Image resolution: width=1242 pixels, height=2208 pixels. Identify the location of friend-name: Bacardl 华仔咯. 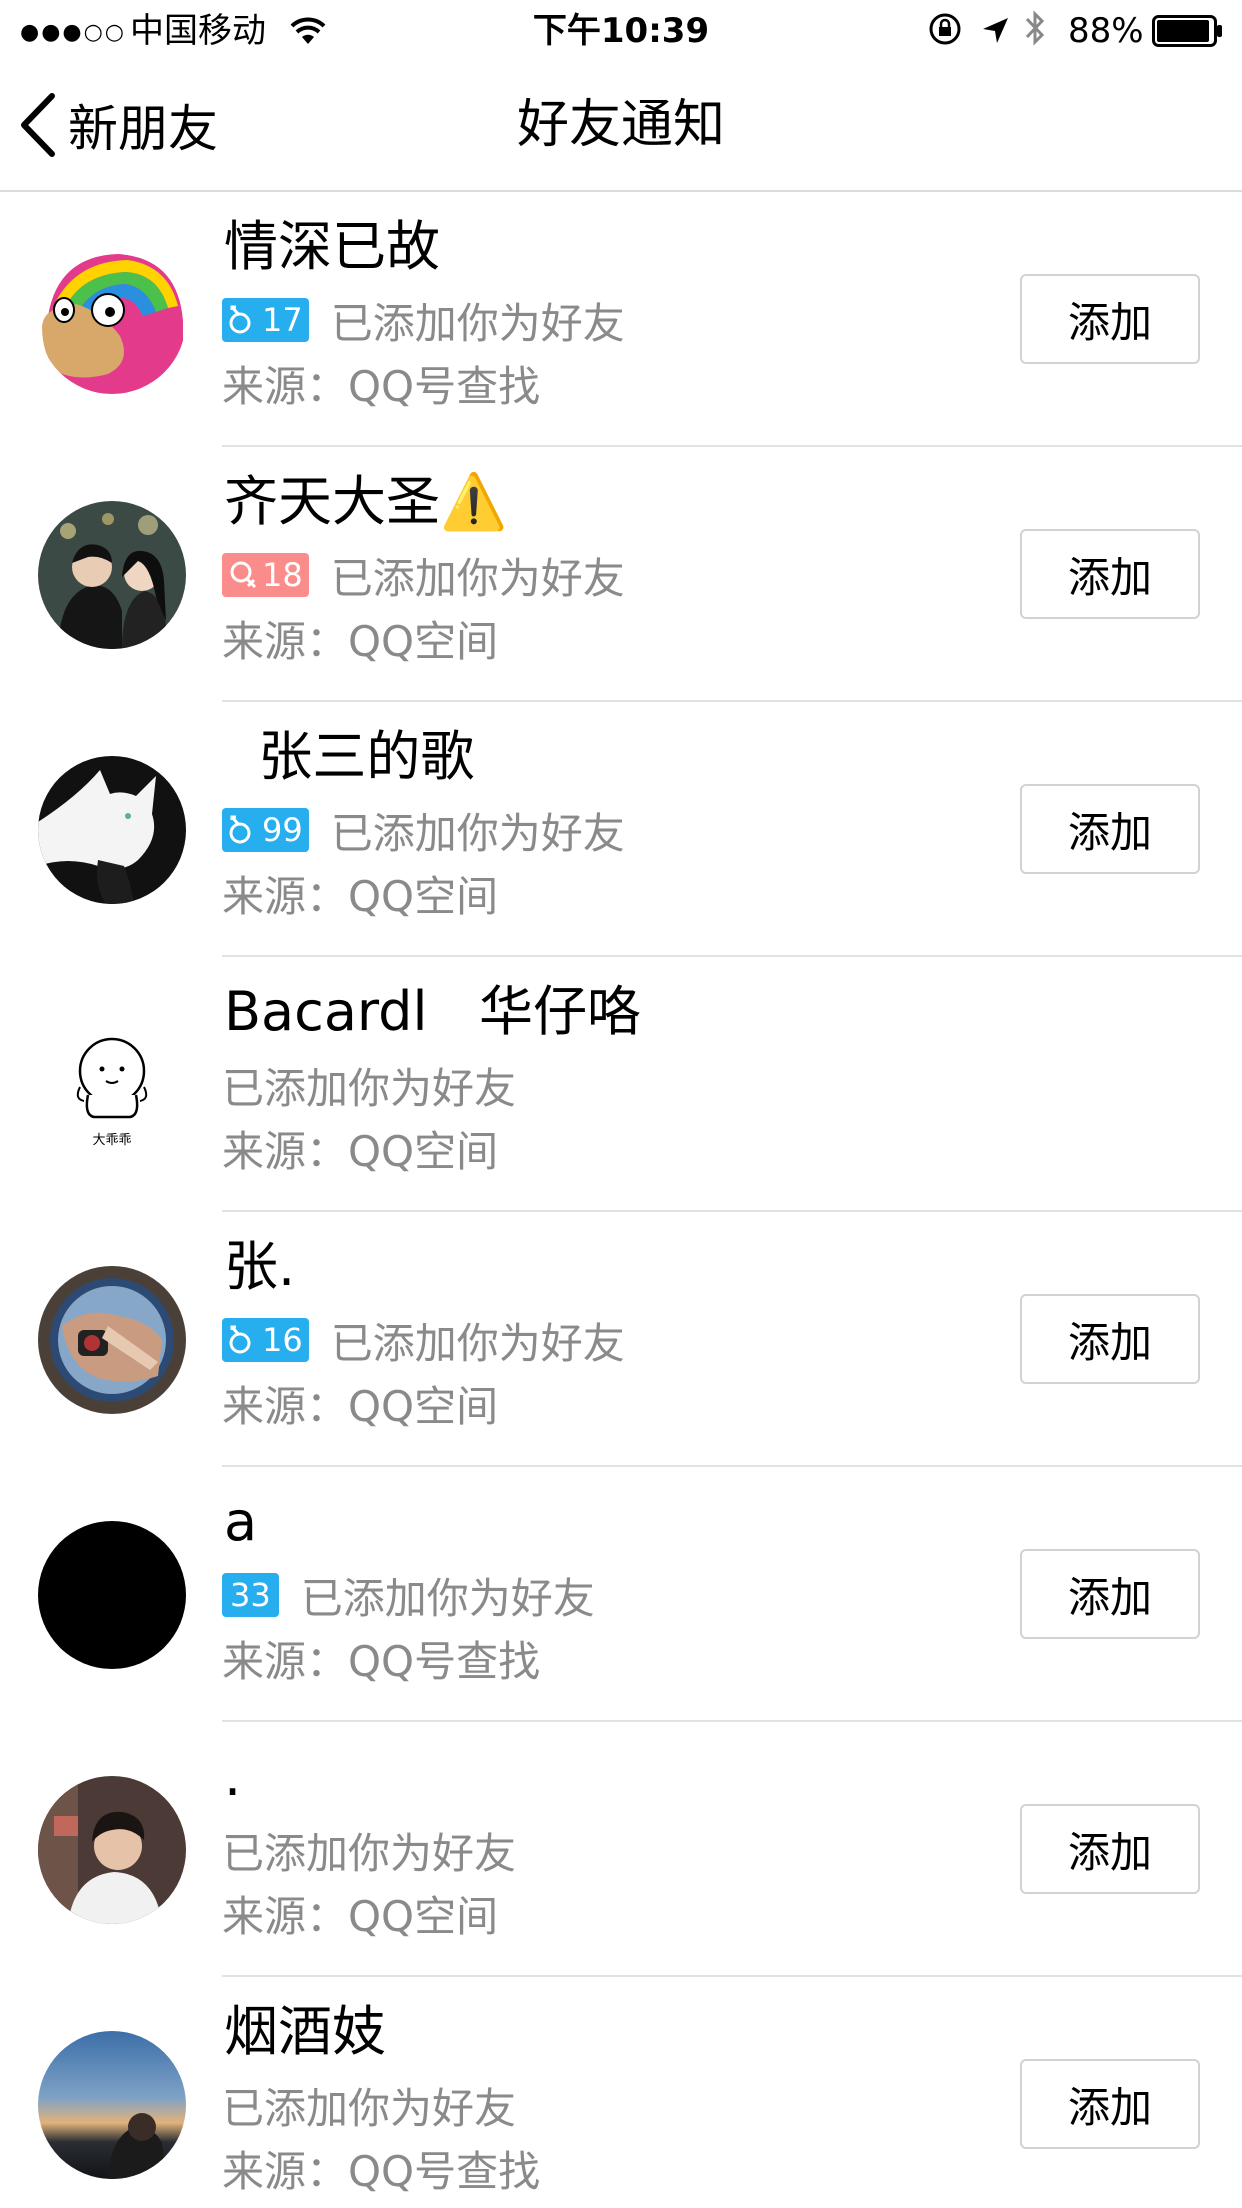
(432, 1011).